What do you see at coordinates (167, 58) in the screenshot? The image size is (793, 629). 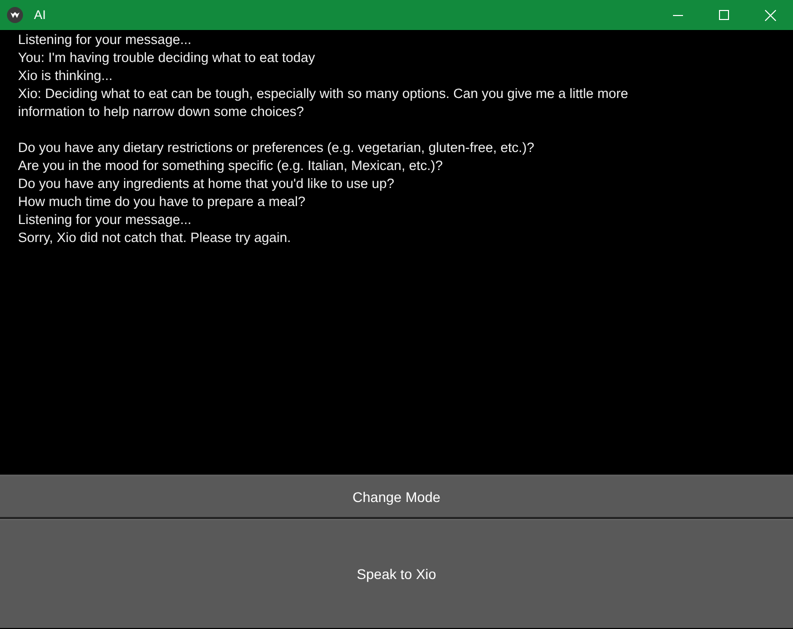 I see `log-line: You: I'm having trouble deciding what to eat today` at bounding box center [167, 58].